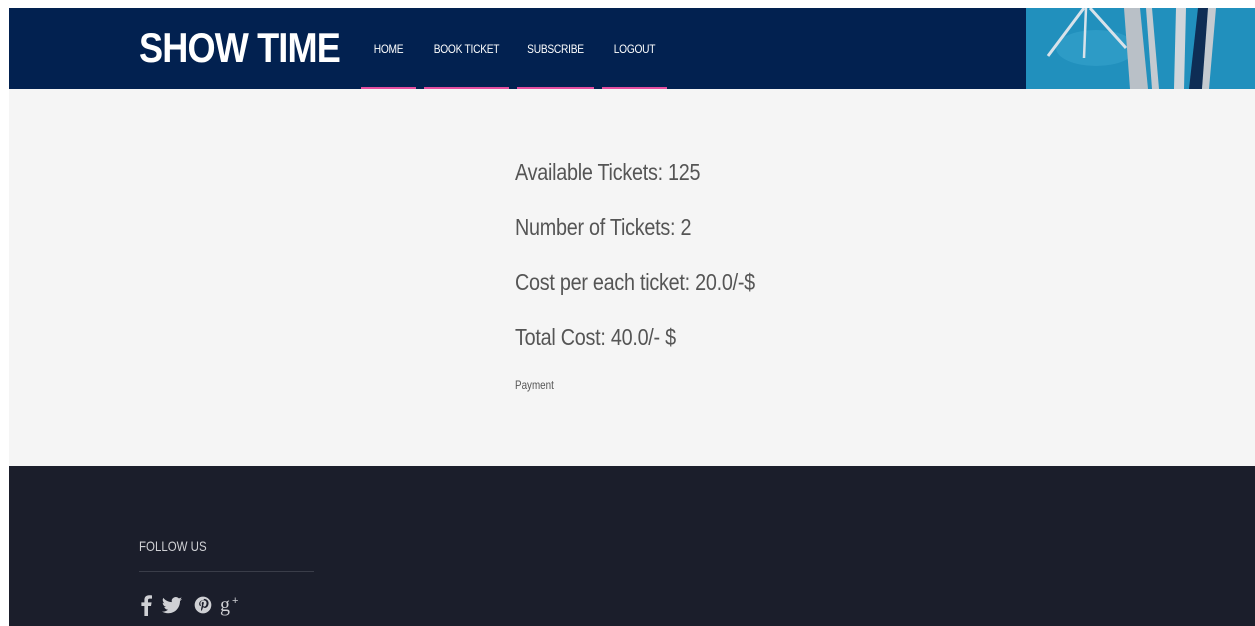 The image size is (1255, 626). What do you see at coordinates (203, 606) in the screenshot?
I see `pinterest-icon` at bounding box center [203, 606].